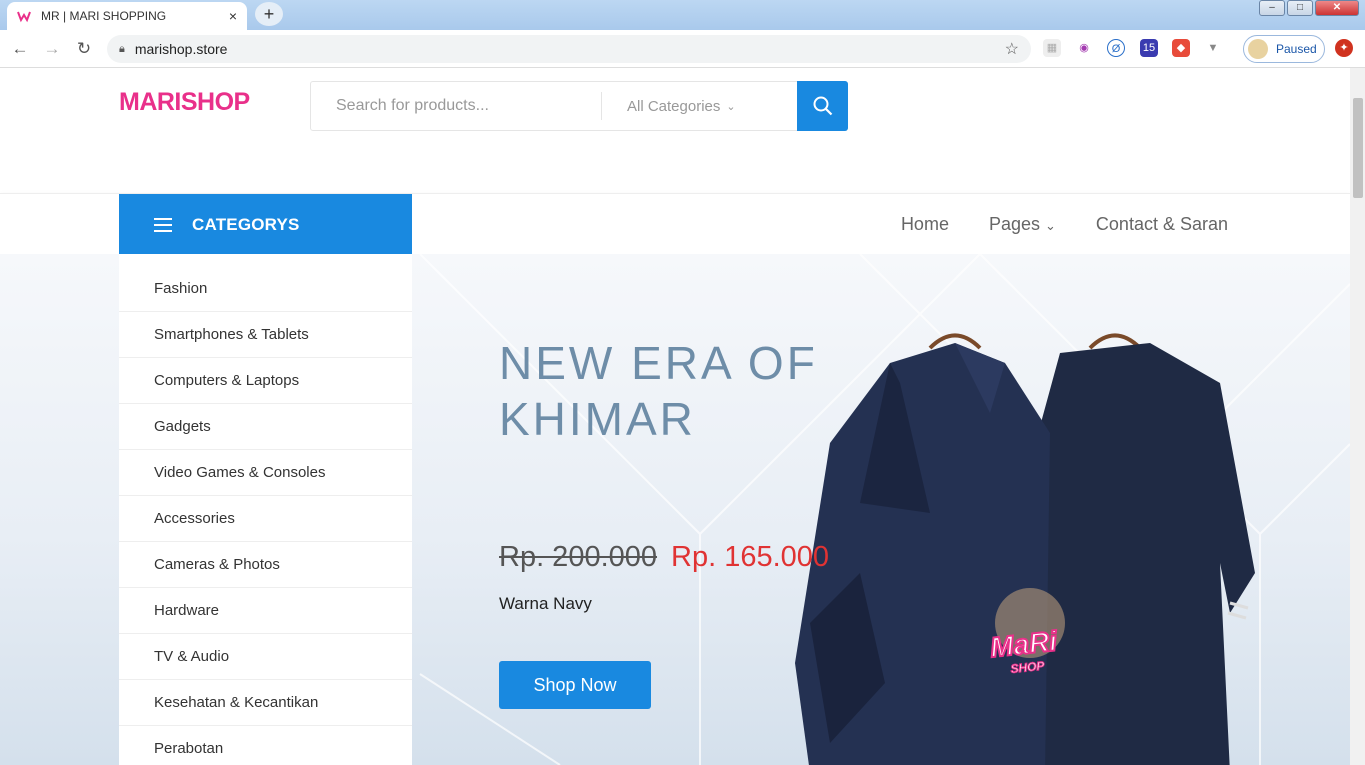 Image resolution: width=1365 pixels, height=765 pixels. I want to click on hero-headline: NEW ERA OF KHIMAR, so click(658, 391).